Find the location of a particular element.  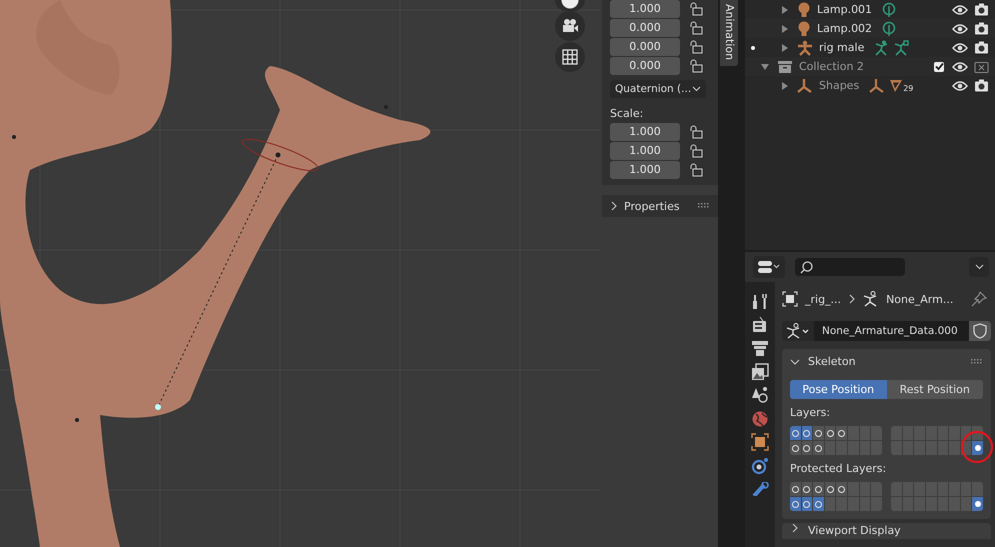

search-field is located at coordinates (850, 267).